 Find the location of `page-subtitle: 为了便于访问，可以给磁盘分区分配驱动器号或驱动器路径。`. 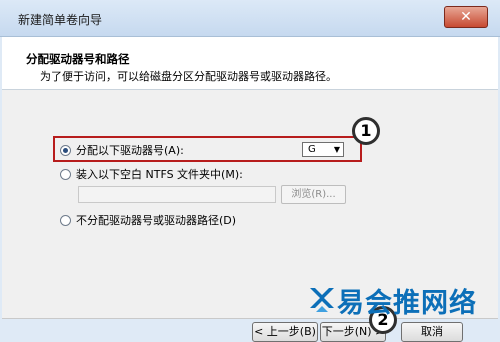

page-subtitle: 为了便于访问，可以给磁盘分区分配驱动器号或驱动器路径。 is located at coordinates (188, 76).